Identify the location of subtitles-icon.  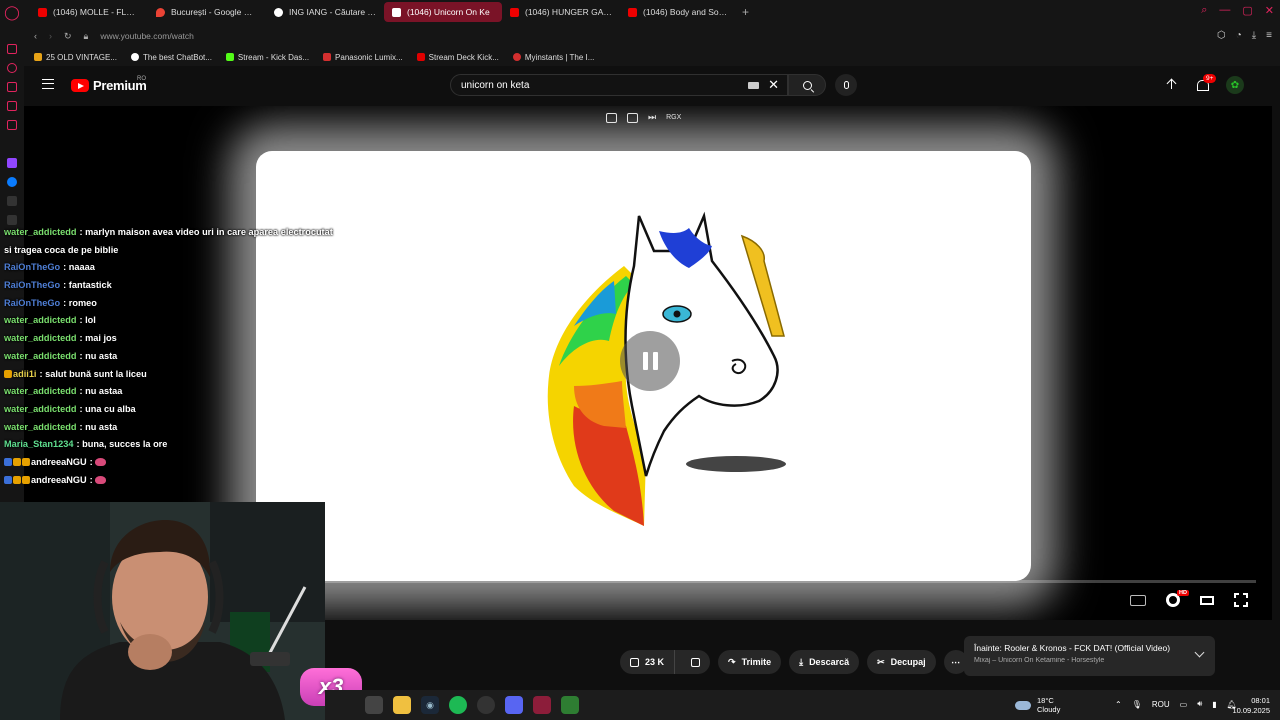
(1138, 600).